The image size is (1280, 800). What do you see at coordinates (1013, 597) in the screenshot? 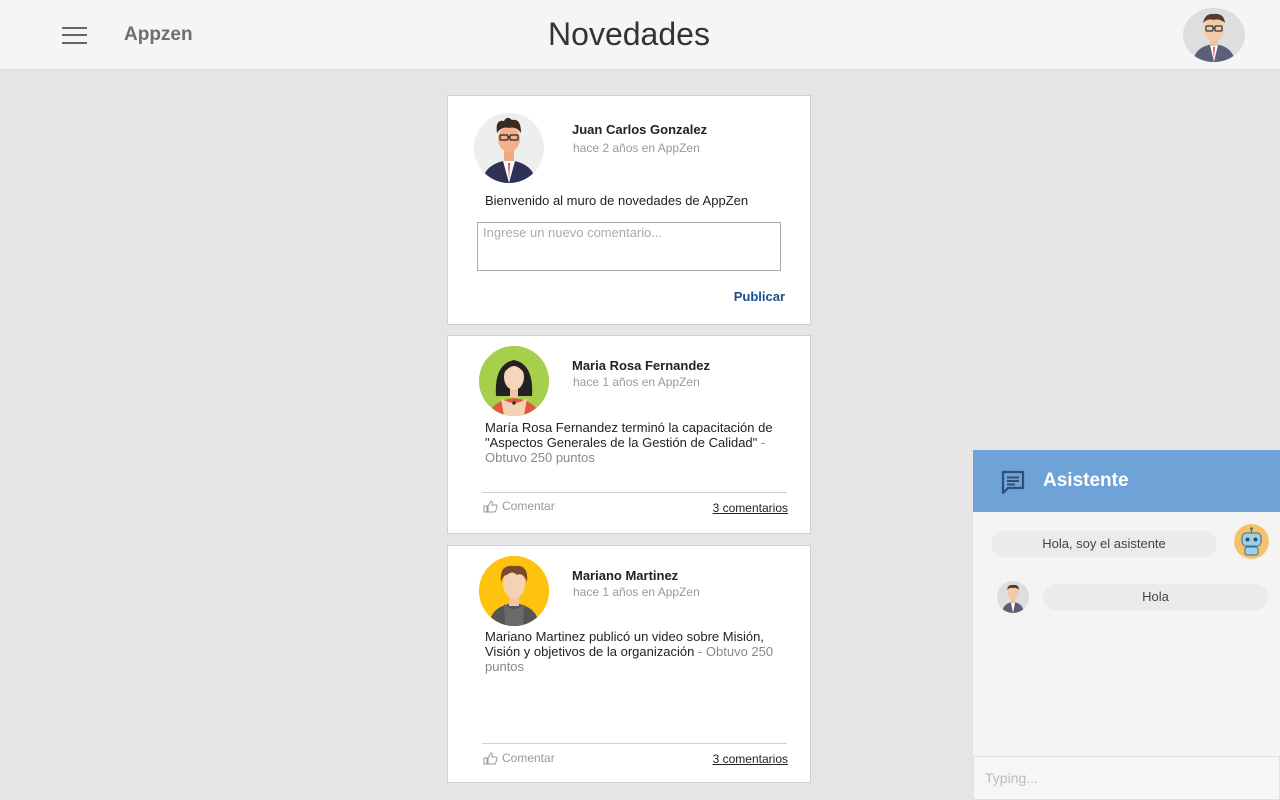
I see `user-chat-avatar-icon` at bounding box center [1013, 597].